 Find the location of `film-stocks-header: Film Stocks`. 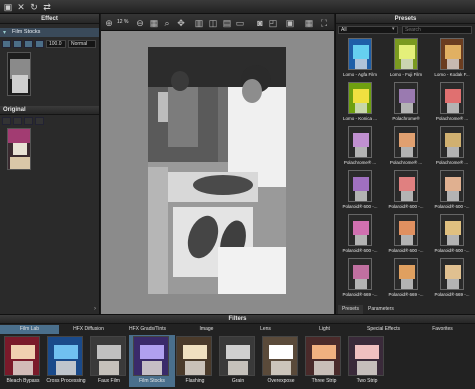

film-stocks-header: Film Stocks is located at coordinates (49, 32).